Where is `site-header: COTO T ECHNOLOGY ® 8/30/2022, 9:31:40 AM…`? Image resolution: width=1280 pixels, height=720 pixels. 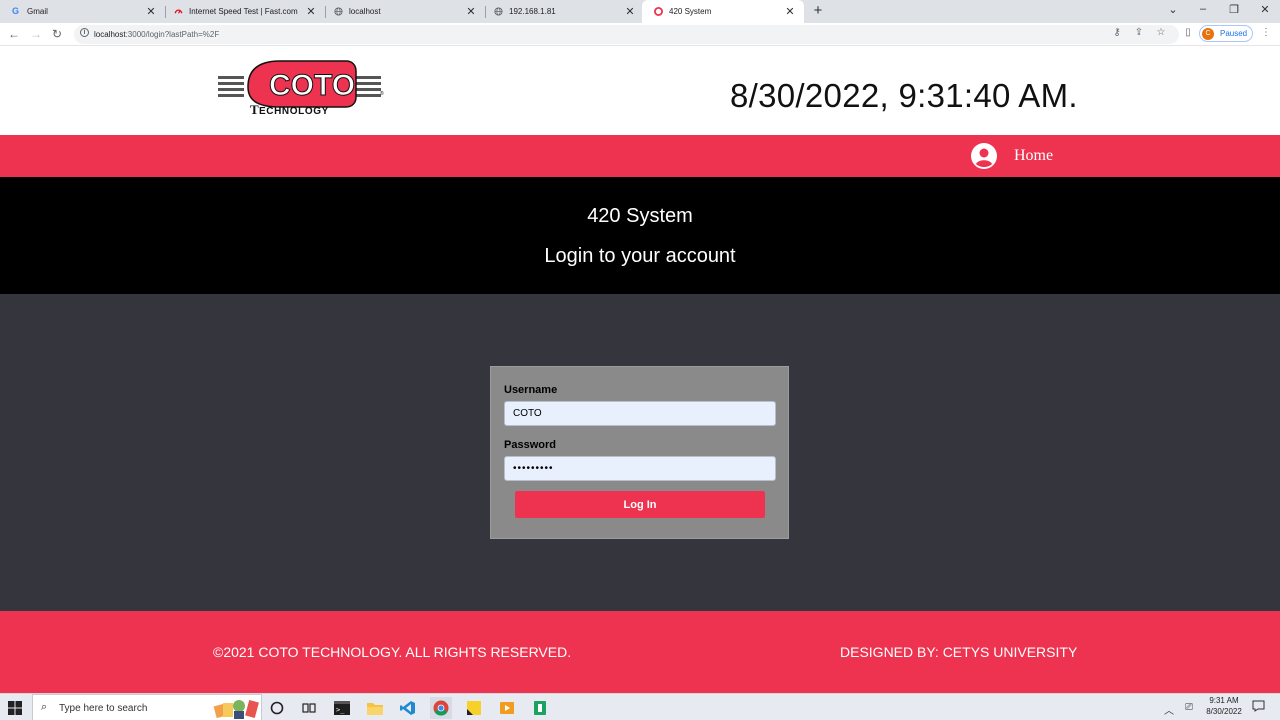 site-header: COTO T ECHNOLOGY ® 8/30/2022, 9:31:40 AM… is located at coordinates (640, 91).